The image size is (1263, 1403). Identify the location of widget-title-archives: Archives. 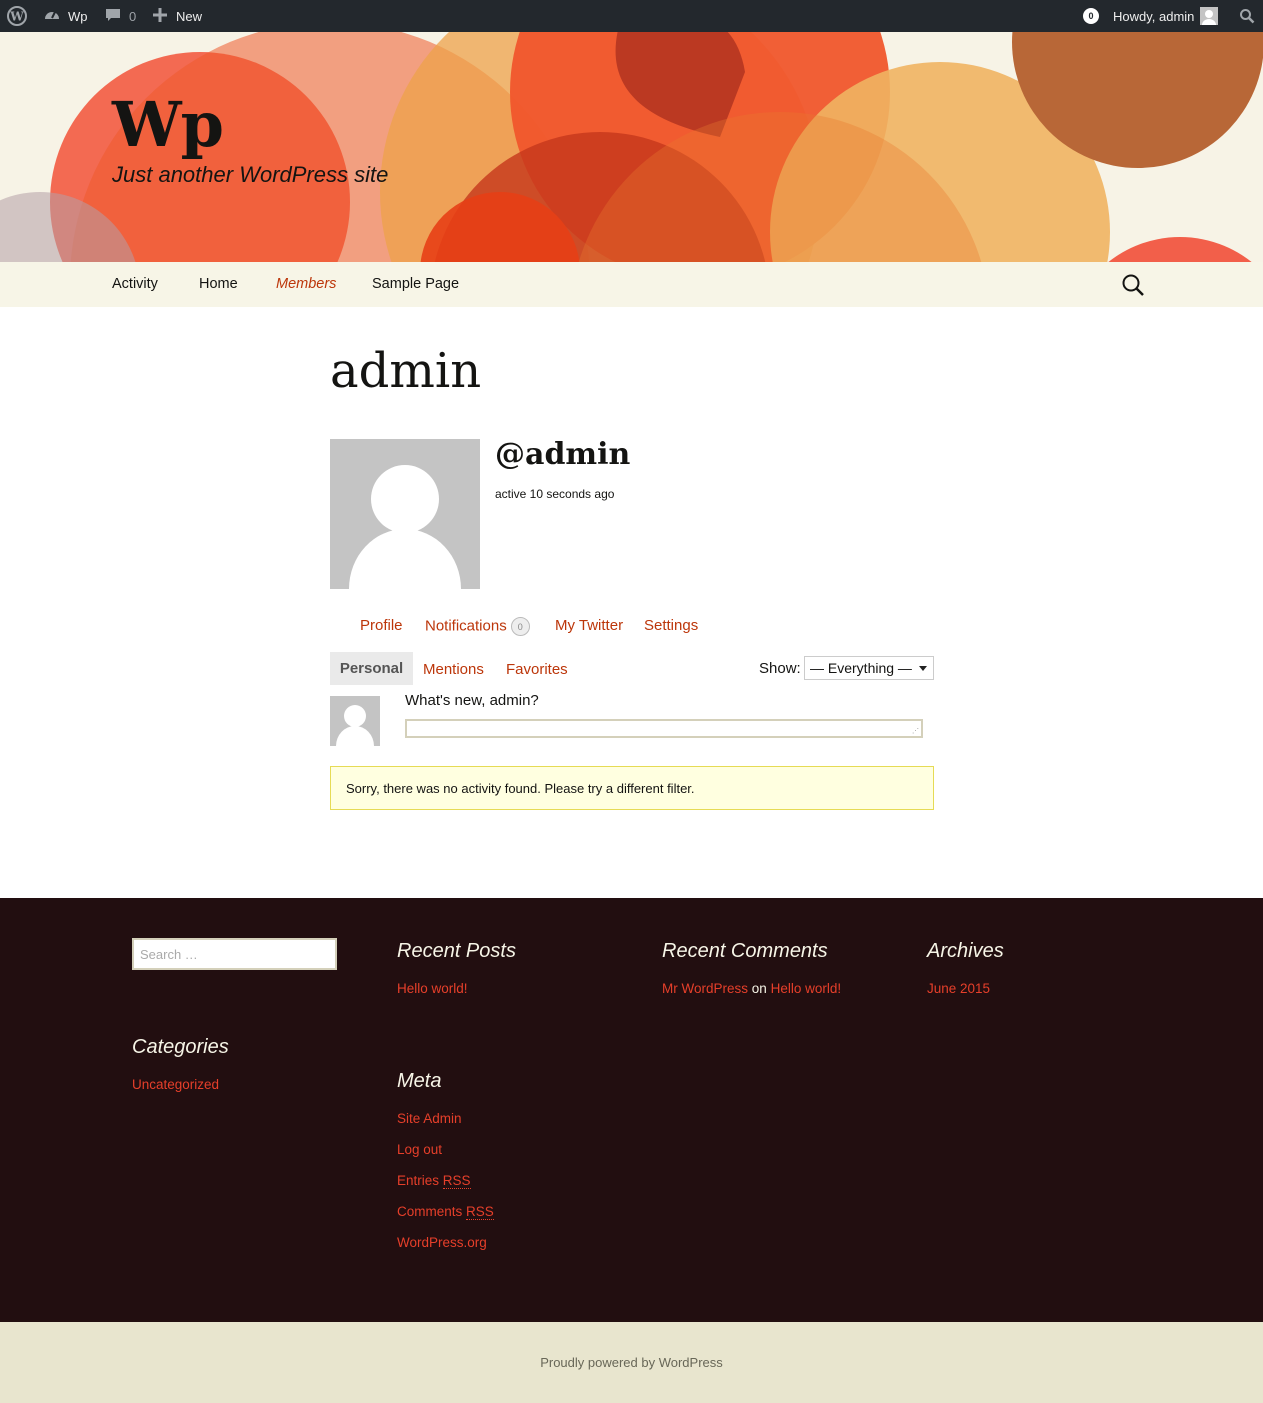
(965, 951).